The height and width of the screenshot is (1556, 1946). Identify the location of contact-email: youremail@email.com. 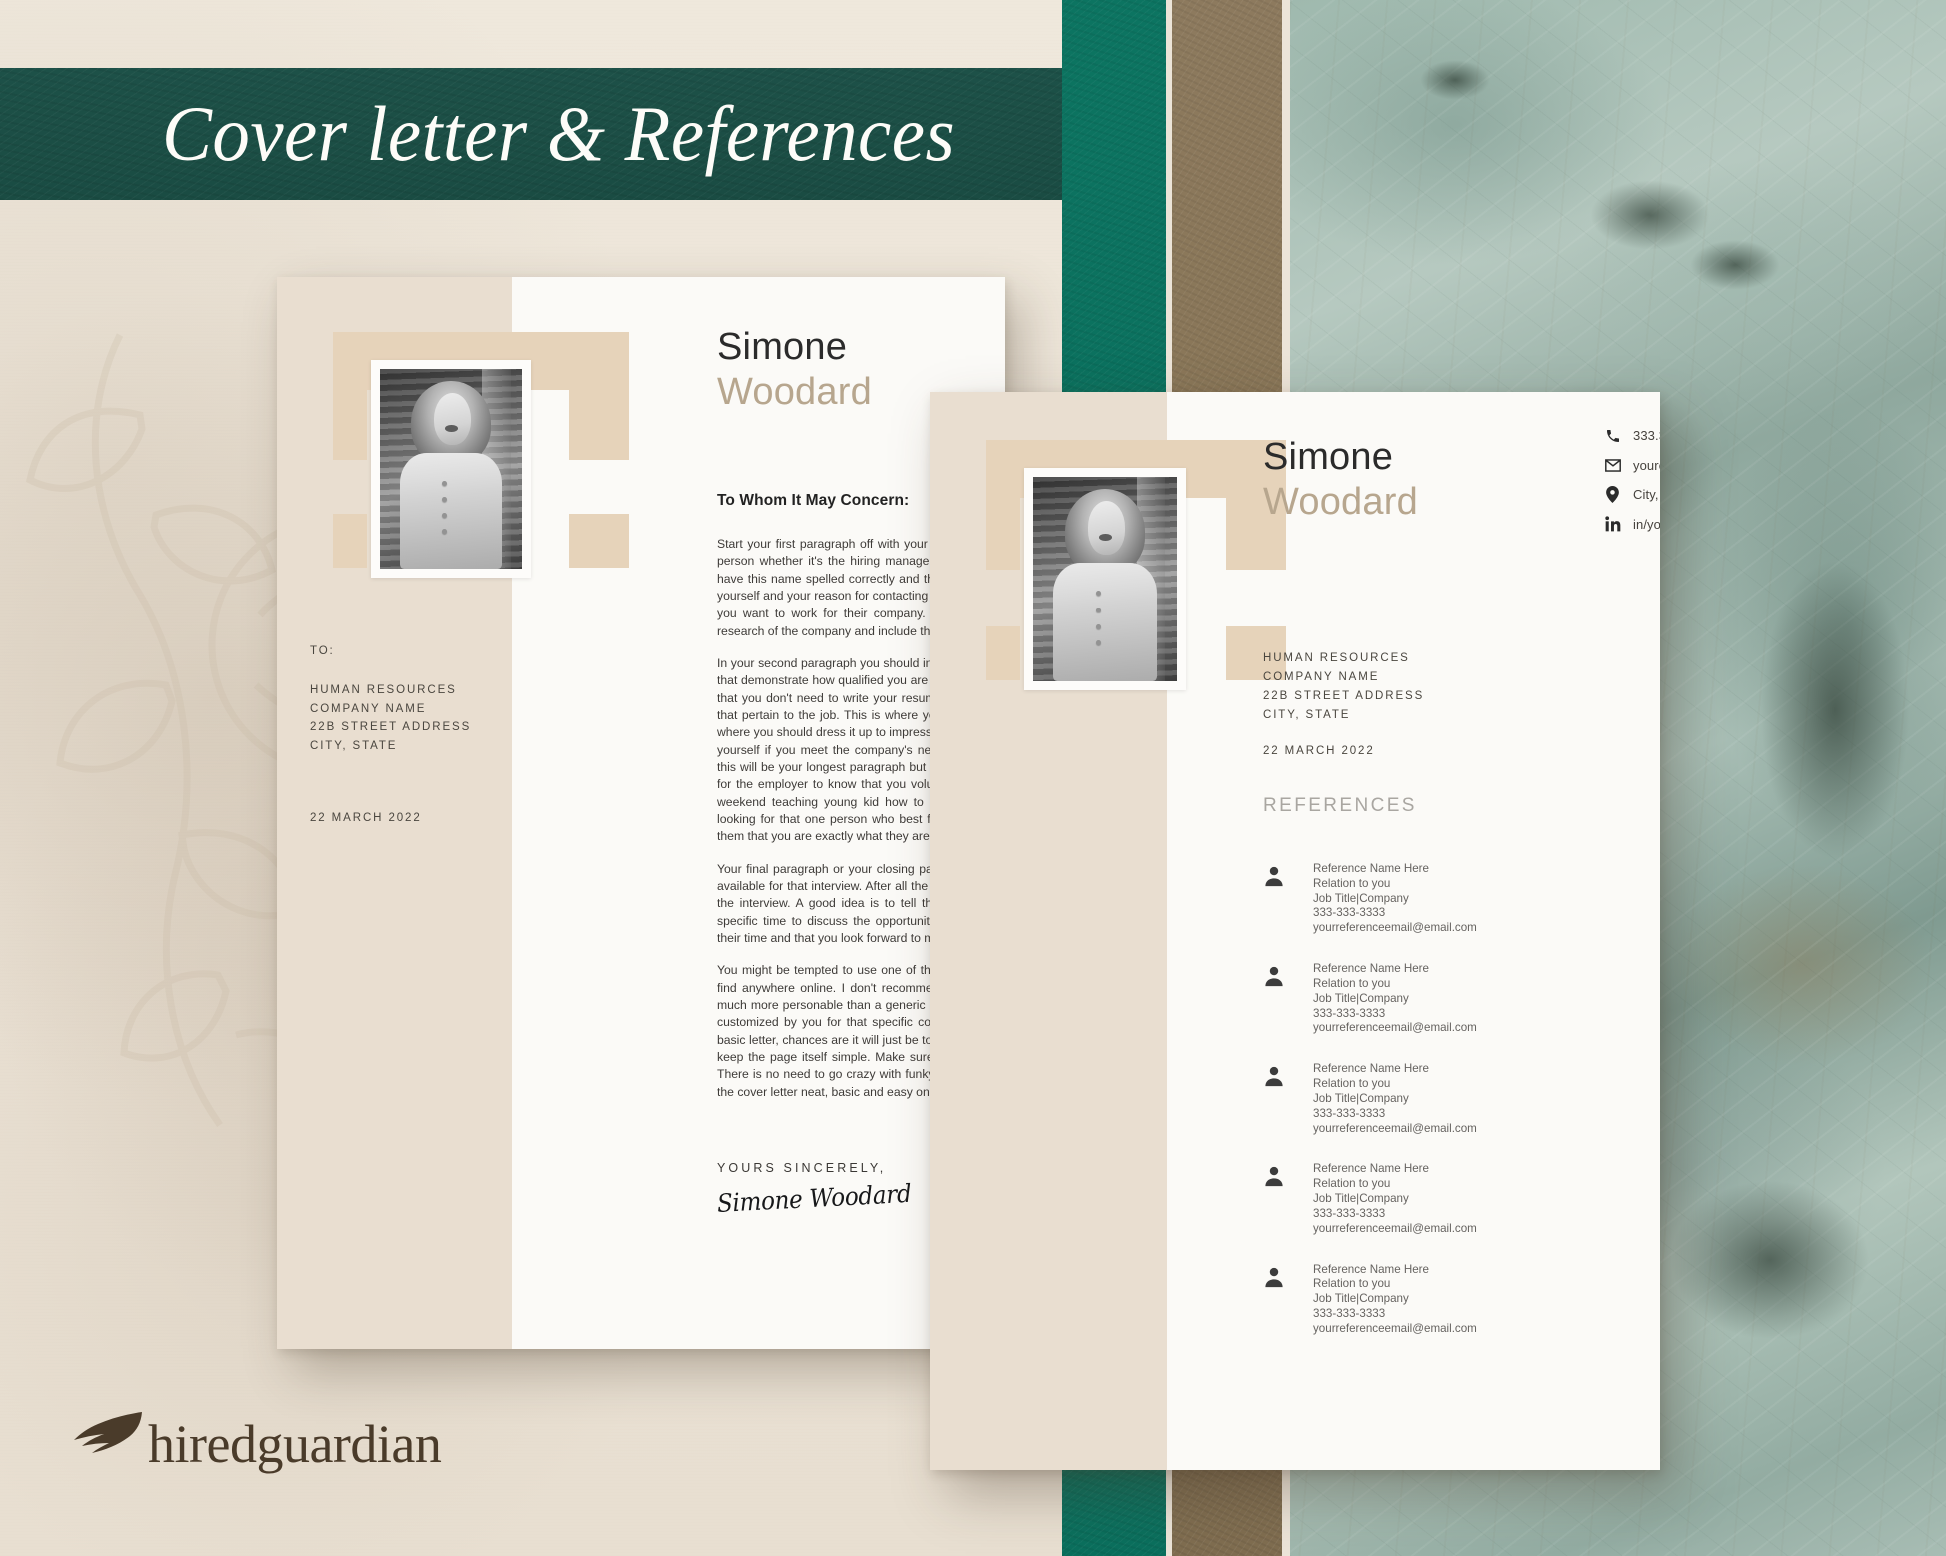
(1632, 465).